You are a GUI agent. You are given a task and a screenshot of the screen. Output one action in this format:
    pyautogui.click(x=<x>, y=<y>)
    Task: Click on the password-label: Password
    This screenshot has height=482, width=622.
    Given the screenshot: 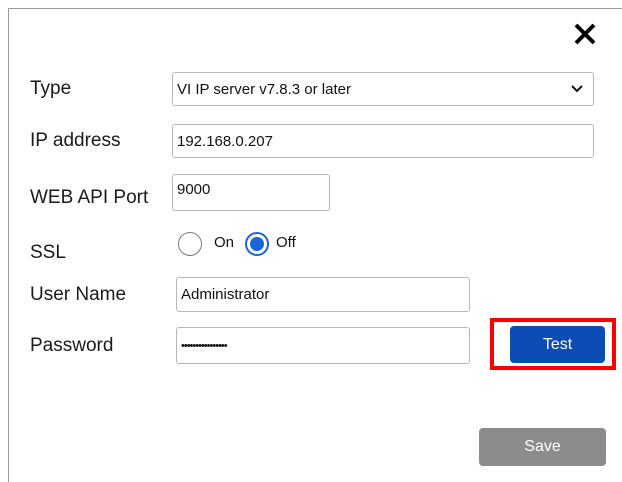 What is the action you would take?
    pyautogui.click(x=72, y=345)
    